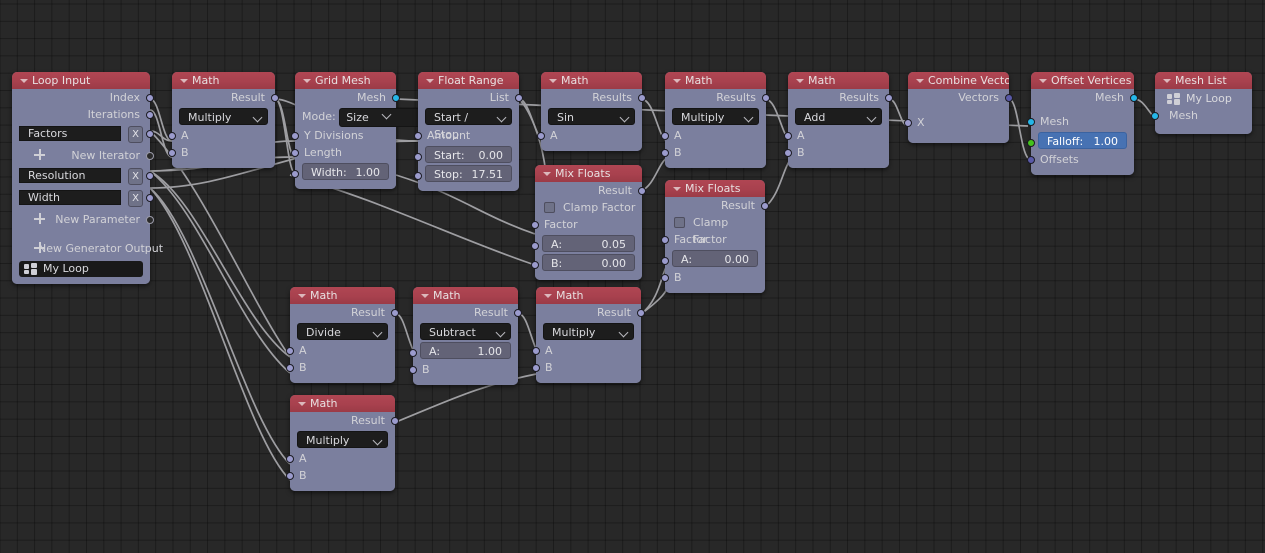 Image resolution: width=1265 pixels, height=553 pixels. What do you see at coordinates (1031, 159) in the screenshot?
I see `socket-offsets` at bounding box center [1031, 159].